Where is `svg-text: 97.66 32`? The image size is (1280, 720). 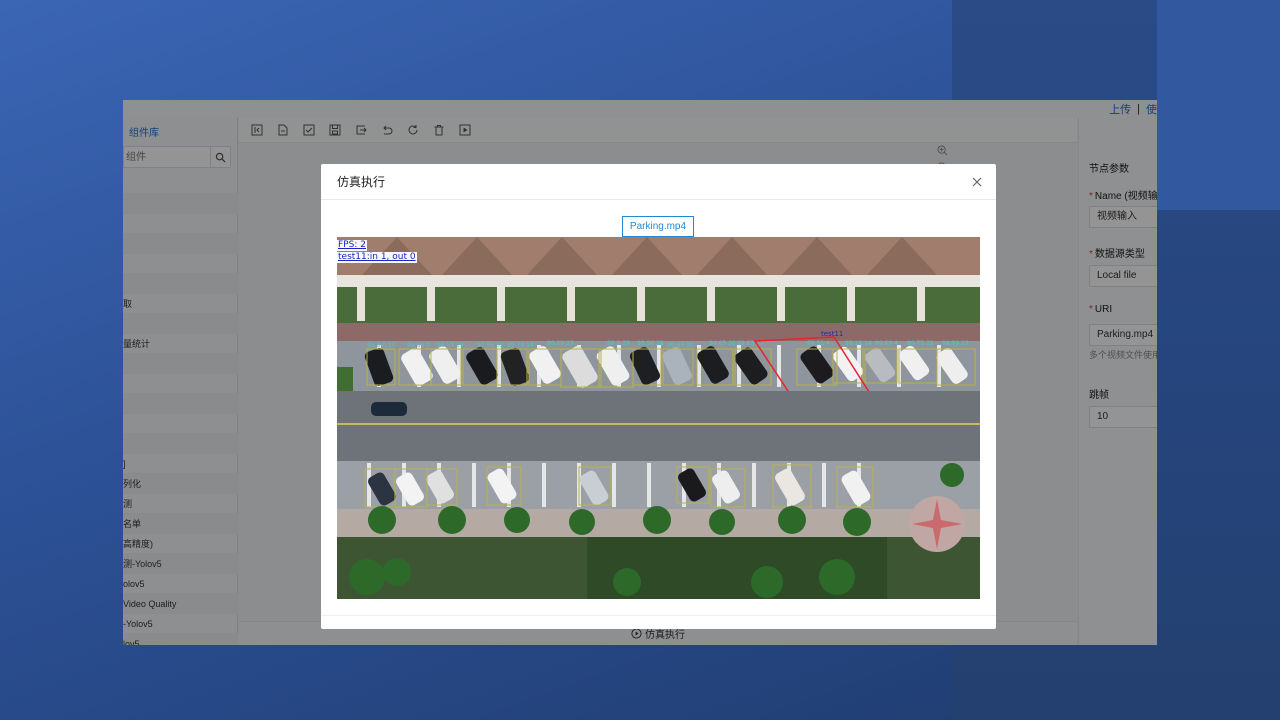 svg-text: 97.66 32 is located at coordinates (490, 345).